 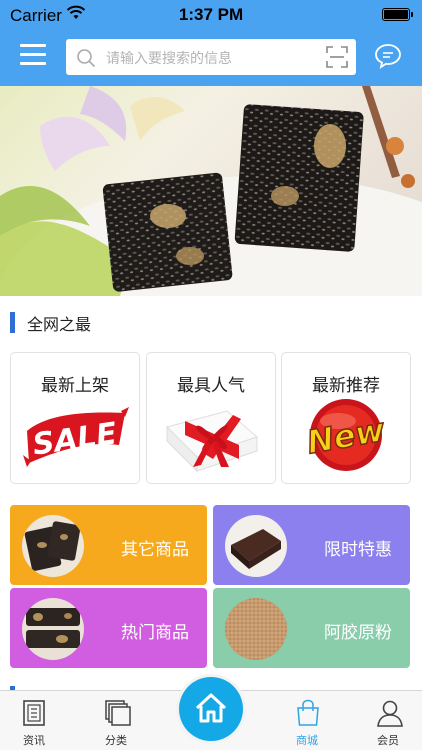 I want to click on tile-label: 阿胶原粉, so click(x=358, y=633).